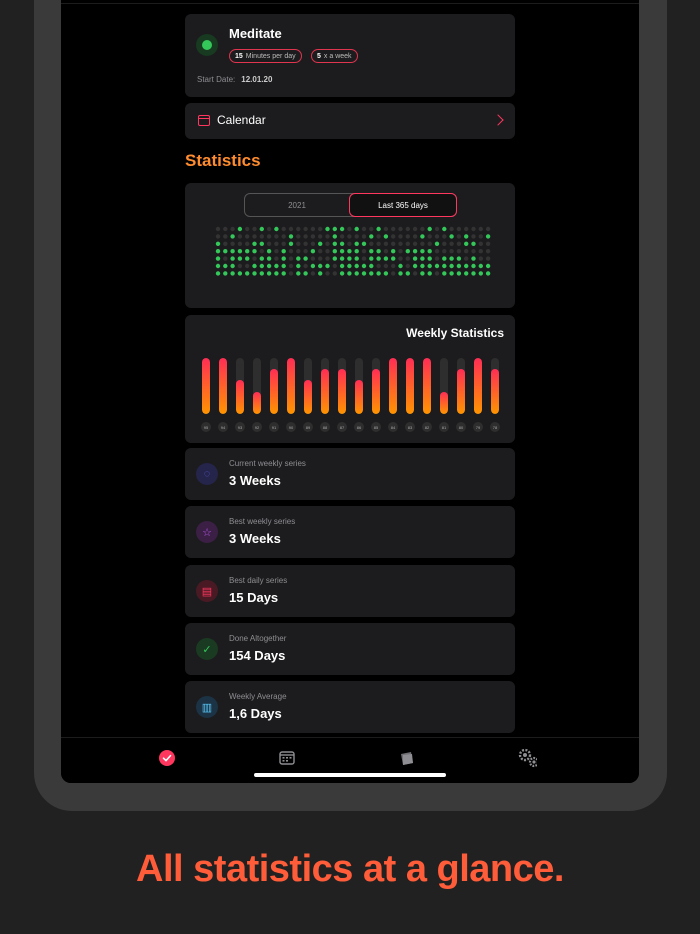 Image resolution: width=700 pixels, height=934 pixels. I want to click on divider, so click(350, 3).